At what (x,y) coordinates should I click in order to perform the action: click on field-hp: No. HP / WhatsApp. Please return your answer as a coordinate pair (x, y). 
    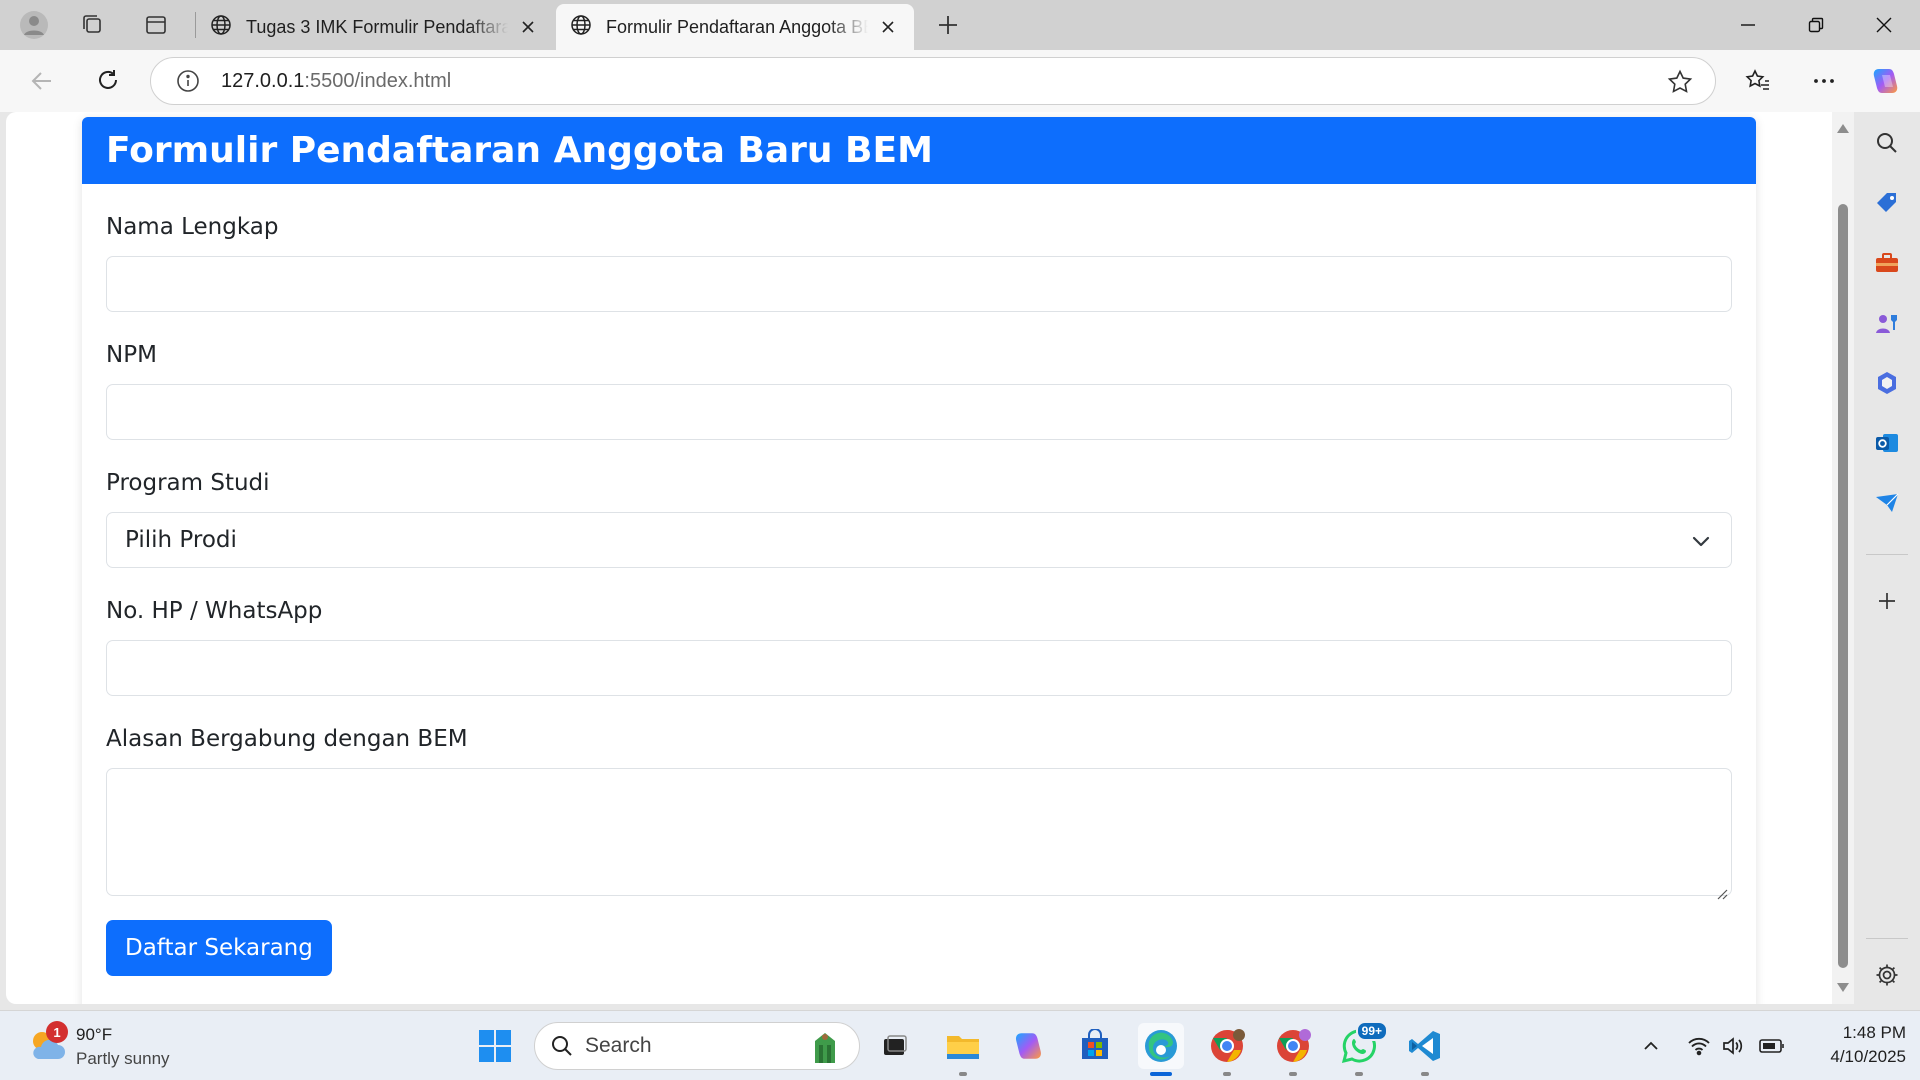
    Looking at the image, I should click on (919, 646).